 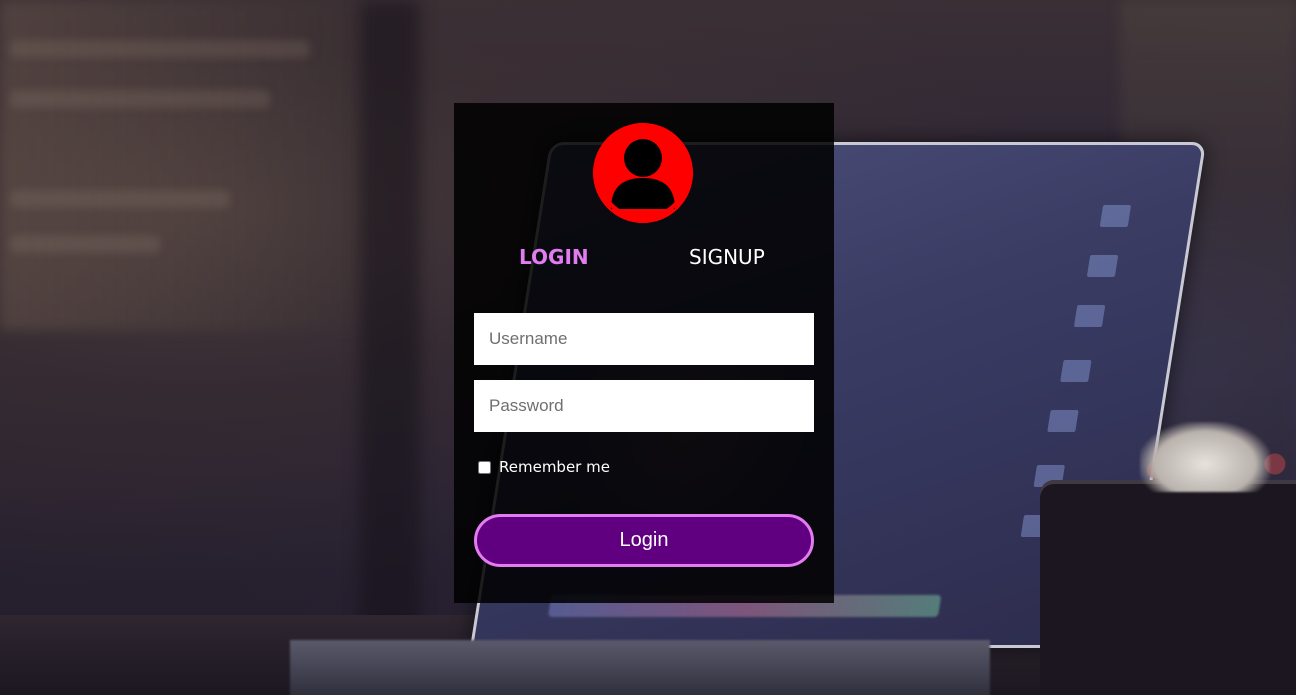 I want to click on user-avatar-icon, so click(x=643, y=173).